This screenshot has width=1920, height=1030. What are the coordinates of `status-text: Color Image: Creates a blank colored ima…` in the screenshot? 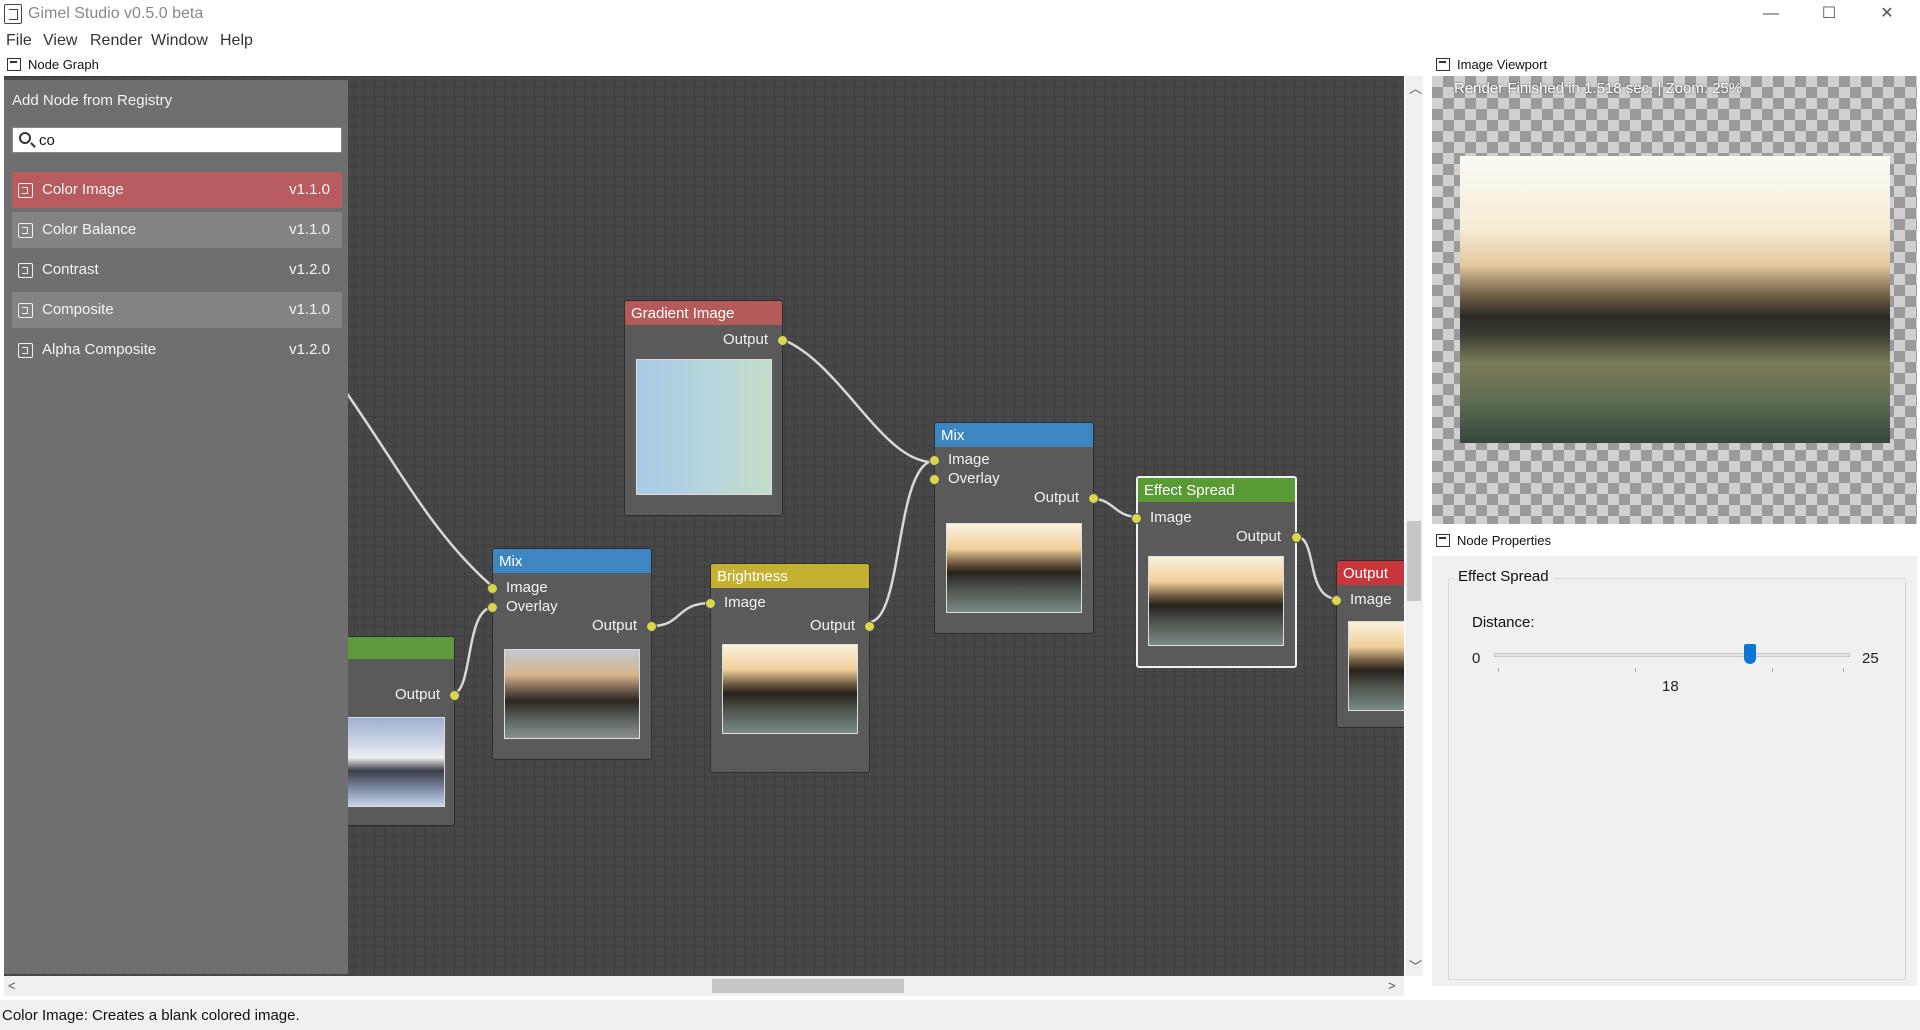 It's located at (151, 1015).